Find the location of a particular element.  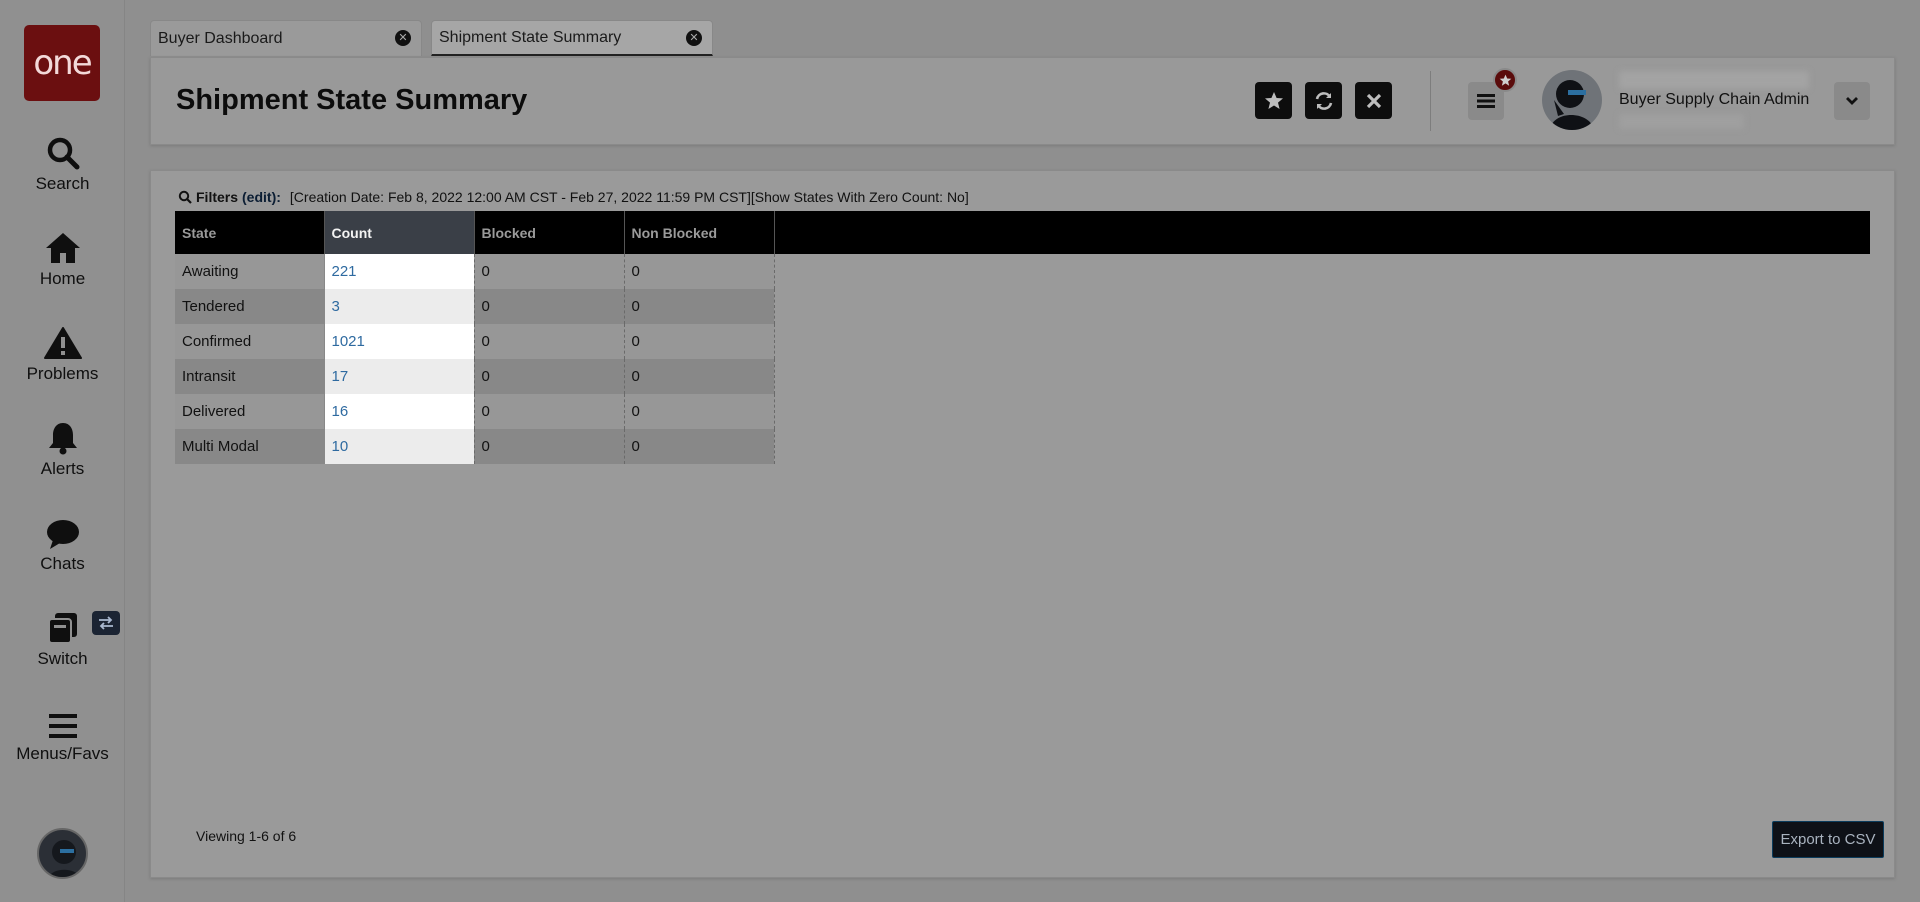

list-menu-icon is located at coordinates (1486, 101).